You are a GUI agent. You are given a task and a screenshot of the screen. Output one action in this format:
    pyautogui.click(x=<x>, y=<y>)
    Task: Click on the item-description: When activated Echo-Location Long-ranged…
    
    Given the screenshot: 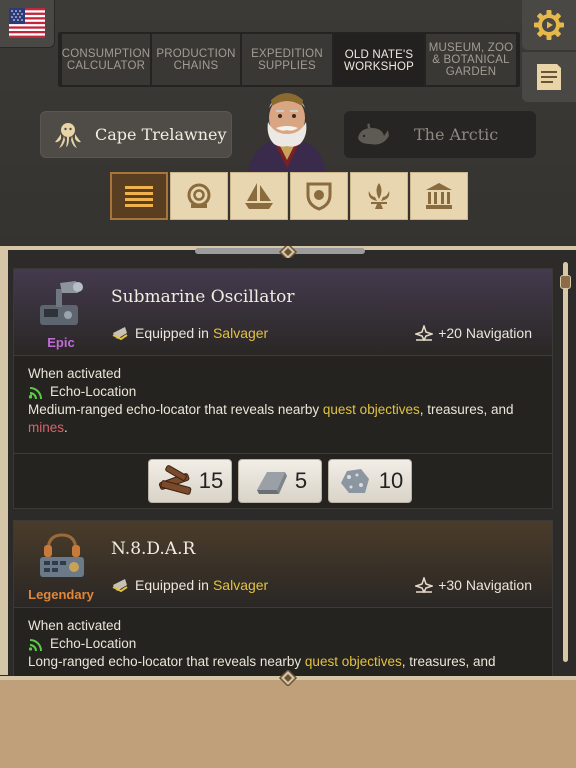 What is the action you would take?
    pyautogui.click(x=284, y=644)
    